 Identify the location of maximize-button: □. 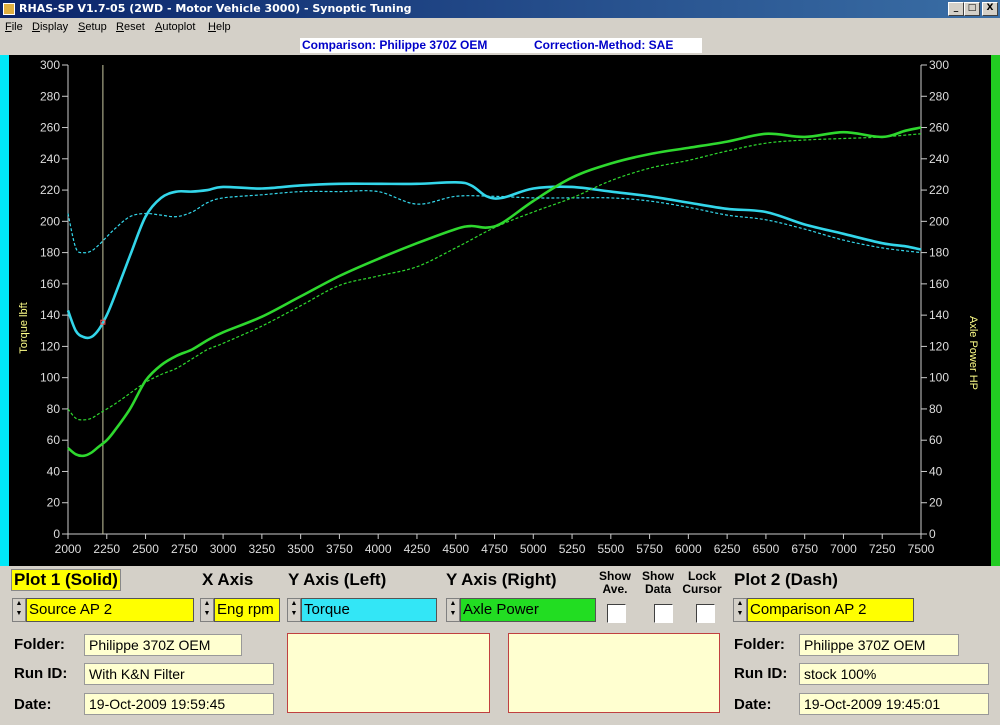
(972, 9).